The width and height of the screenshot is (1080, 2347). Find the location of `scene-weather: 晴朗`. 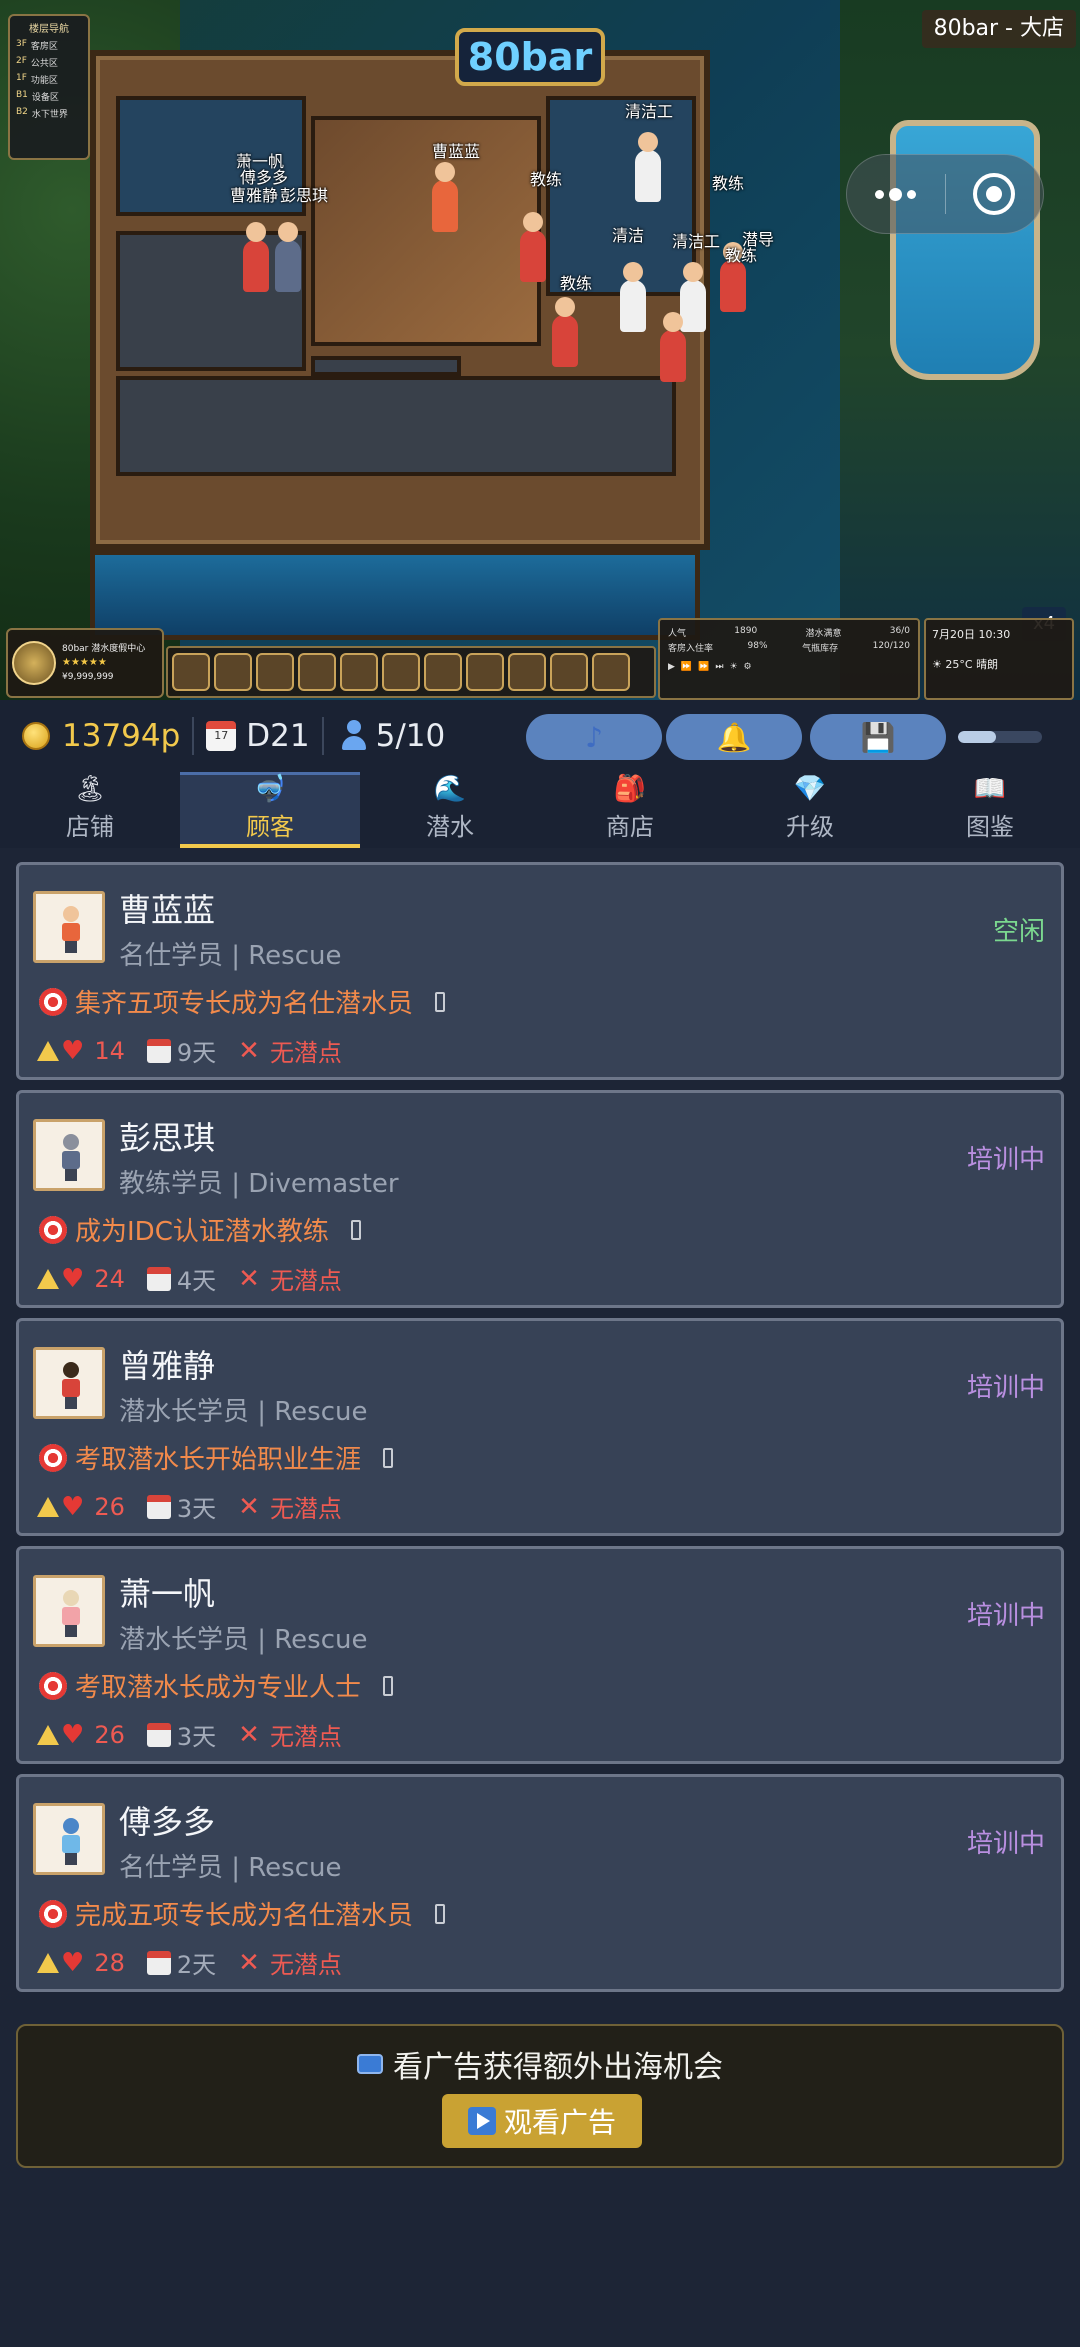

scene-weather: 晴朗 is located at coordinates (987, 664).